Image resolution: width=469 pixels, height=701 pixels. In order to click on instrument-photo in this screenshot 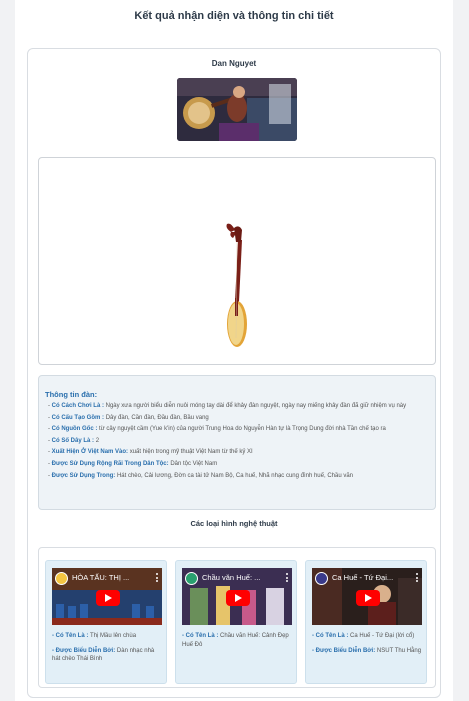, I will do `click(237, 109)`.